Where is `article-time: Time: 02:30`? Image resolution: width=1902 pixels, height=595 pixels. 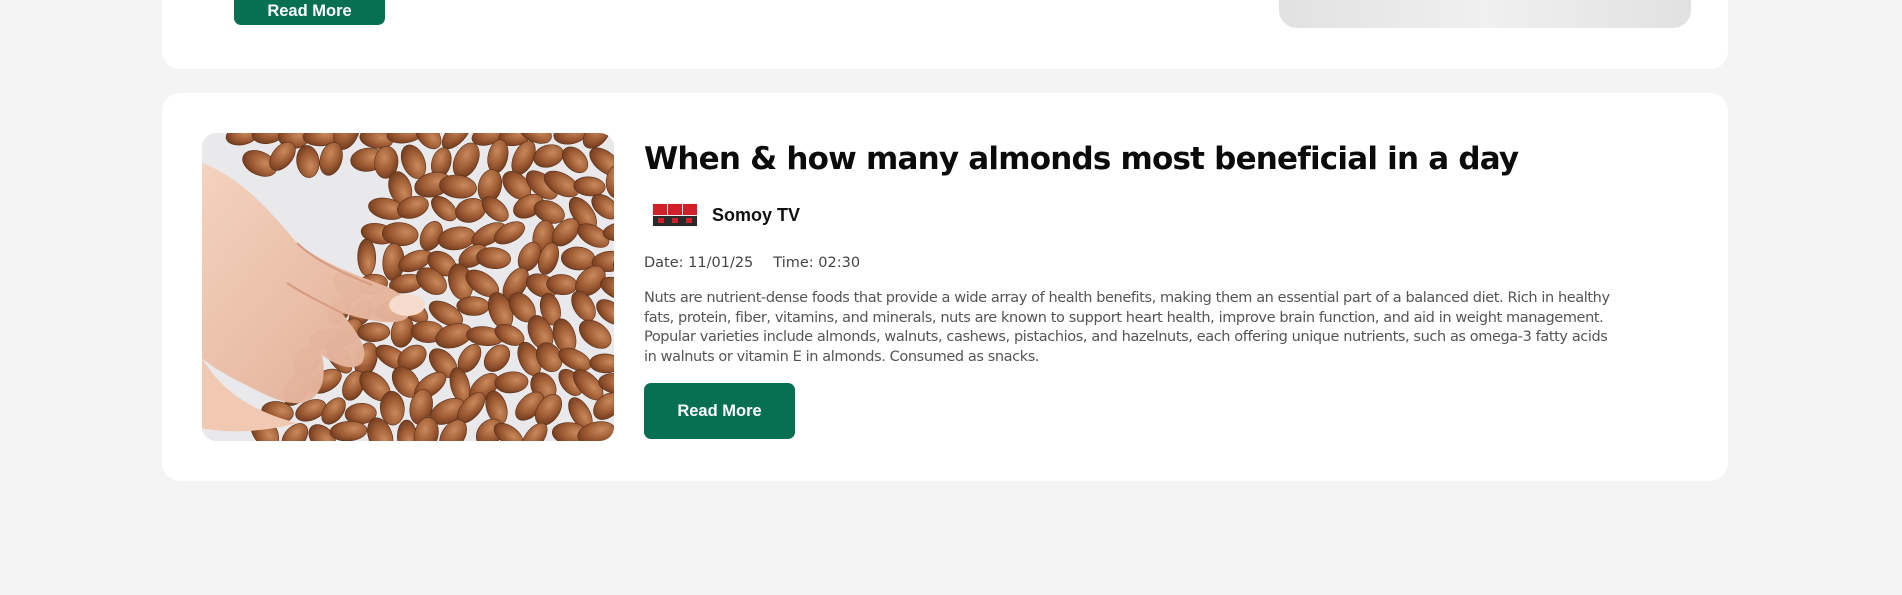
article-time: Time: 02:30 is located at coordinates (817, 263).